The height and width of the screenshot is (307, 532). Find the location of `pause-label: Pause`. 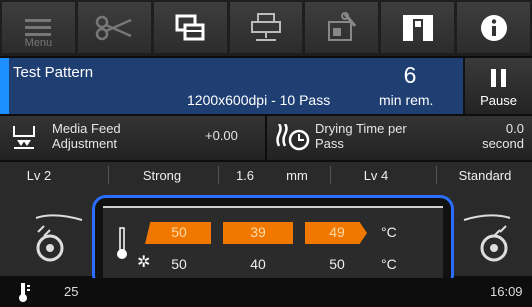

pause-label: Pause is located at coordinates (498, 100).